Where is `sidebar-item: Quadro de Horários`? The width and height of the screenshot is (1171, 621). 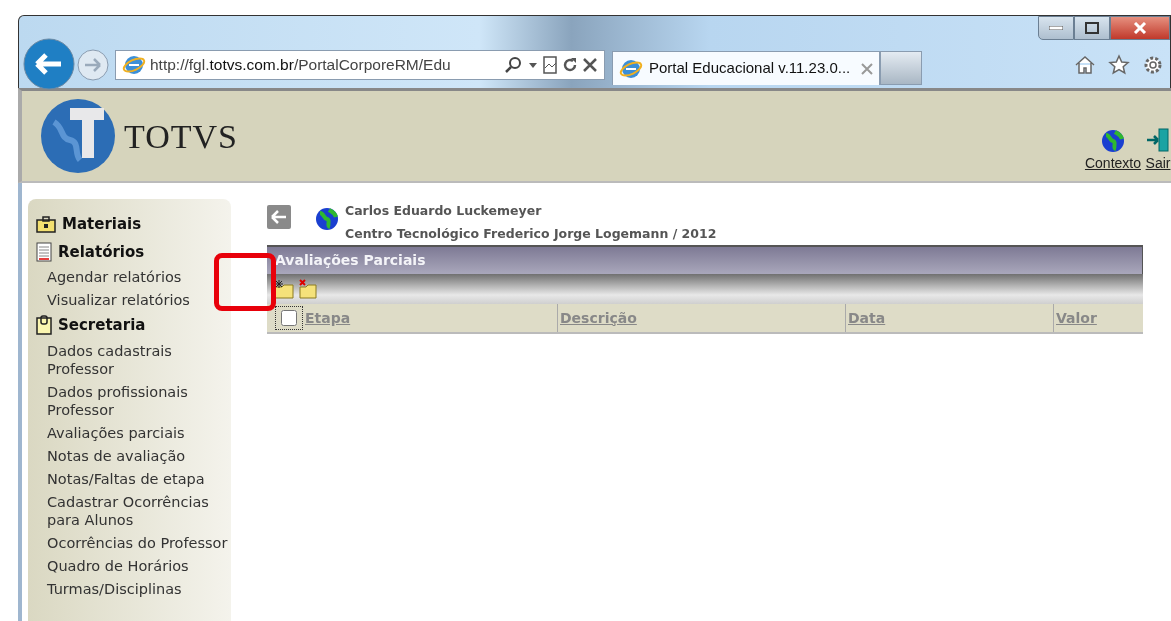 sidebar-item: Quadro de Horários is located at coordinates (133, 565).